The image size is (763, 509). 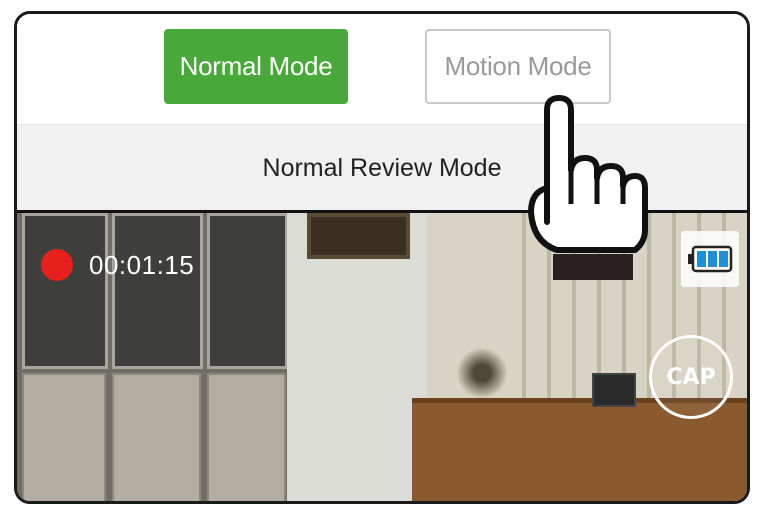 I want to click on scene-monitor, so click(x=614, y=390).